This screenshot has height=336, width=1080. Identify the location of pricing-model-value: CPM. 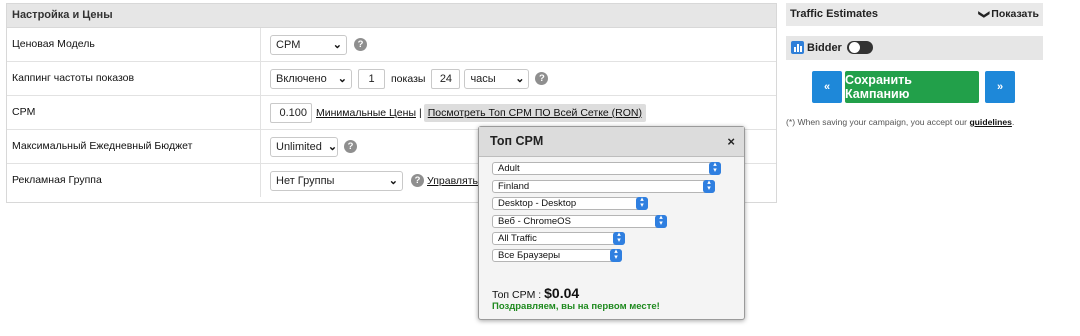
(288, 44).